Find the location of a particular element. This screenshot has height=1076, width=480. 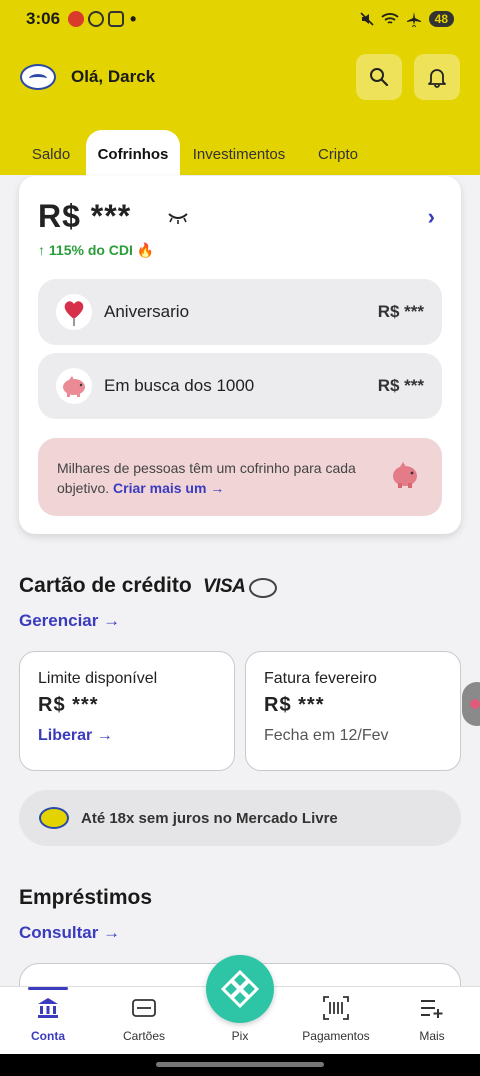

nav-label: Cartões is located at coordinates (144, 1036).